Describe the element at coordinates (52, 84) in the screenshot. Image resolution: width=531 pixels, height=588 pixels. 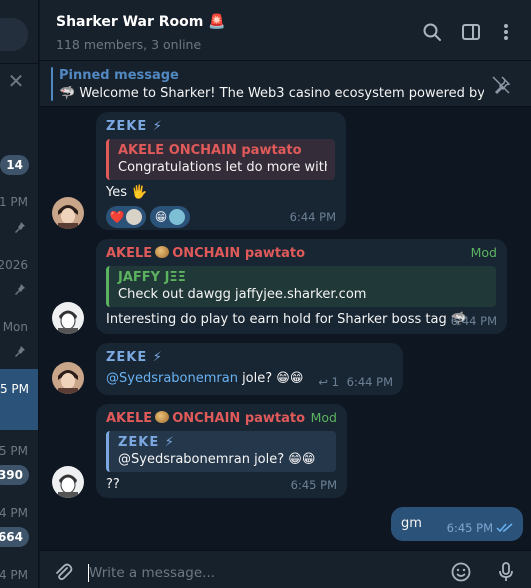
I see `pinned-indicator` at that location.